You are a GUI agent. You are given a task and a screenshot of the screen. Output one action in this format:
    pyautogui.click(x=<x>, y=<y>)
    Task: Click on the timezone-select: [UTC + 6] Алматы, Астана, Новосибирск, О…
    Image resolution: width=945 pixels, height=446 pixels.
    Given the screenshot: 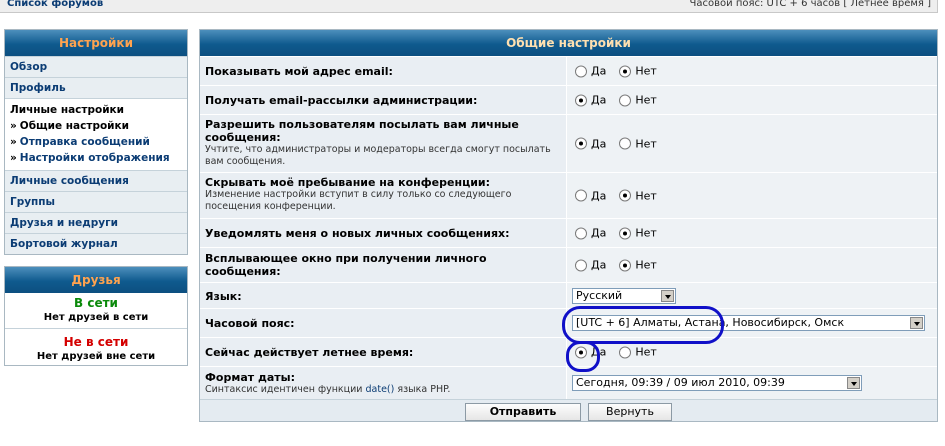 What is the action you would take?
    pyautogui.click(x=748, y=323)
    